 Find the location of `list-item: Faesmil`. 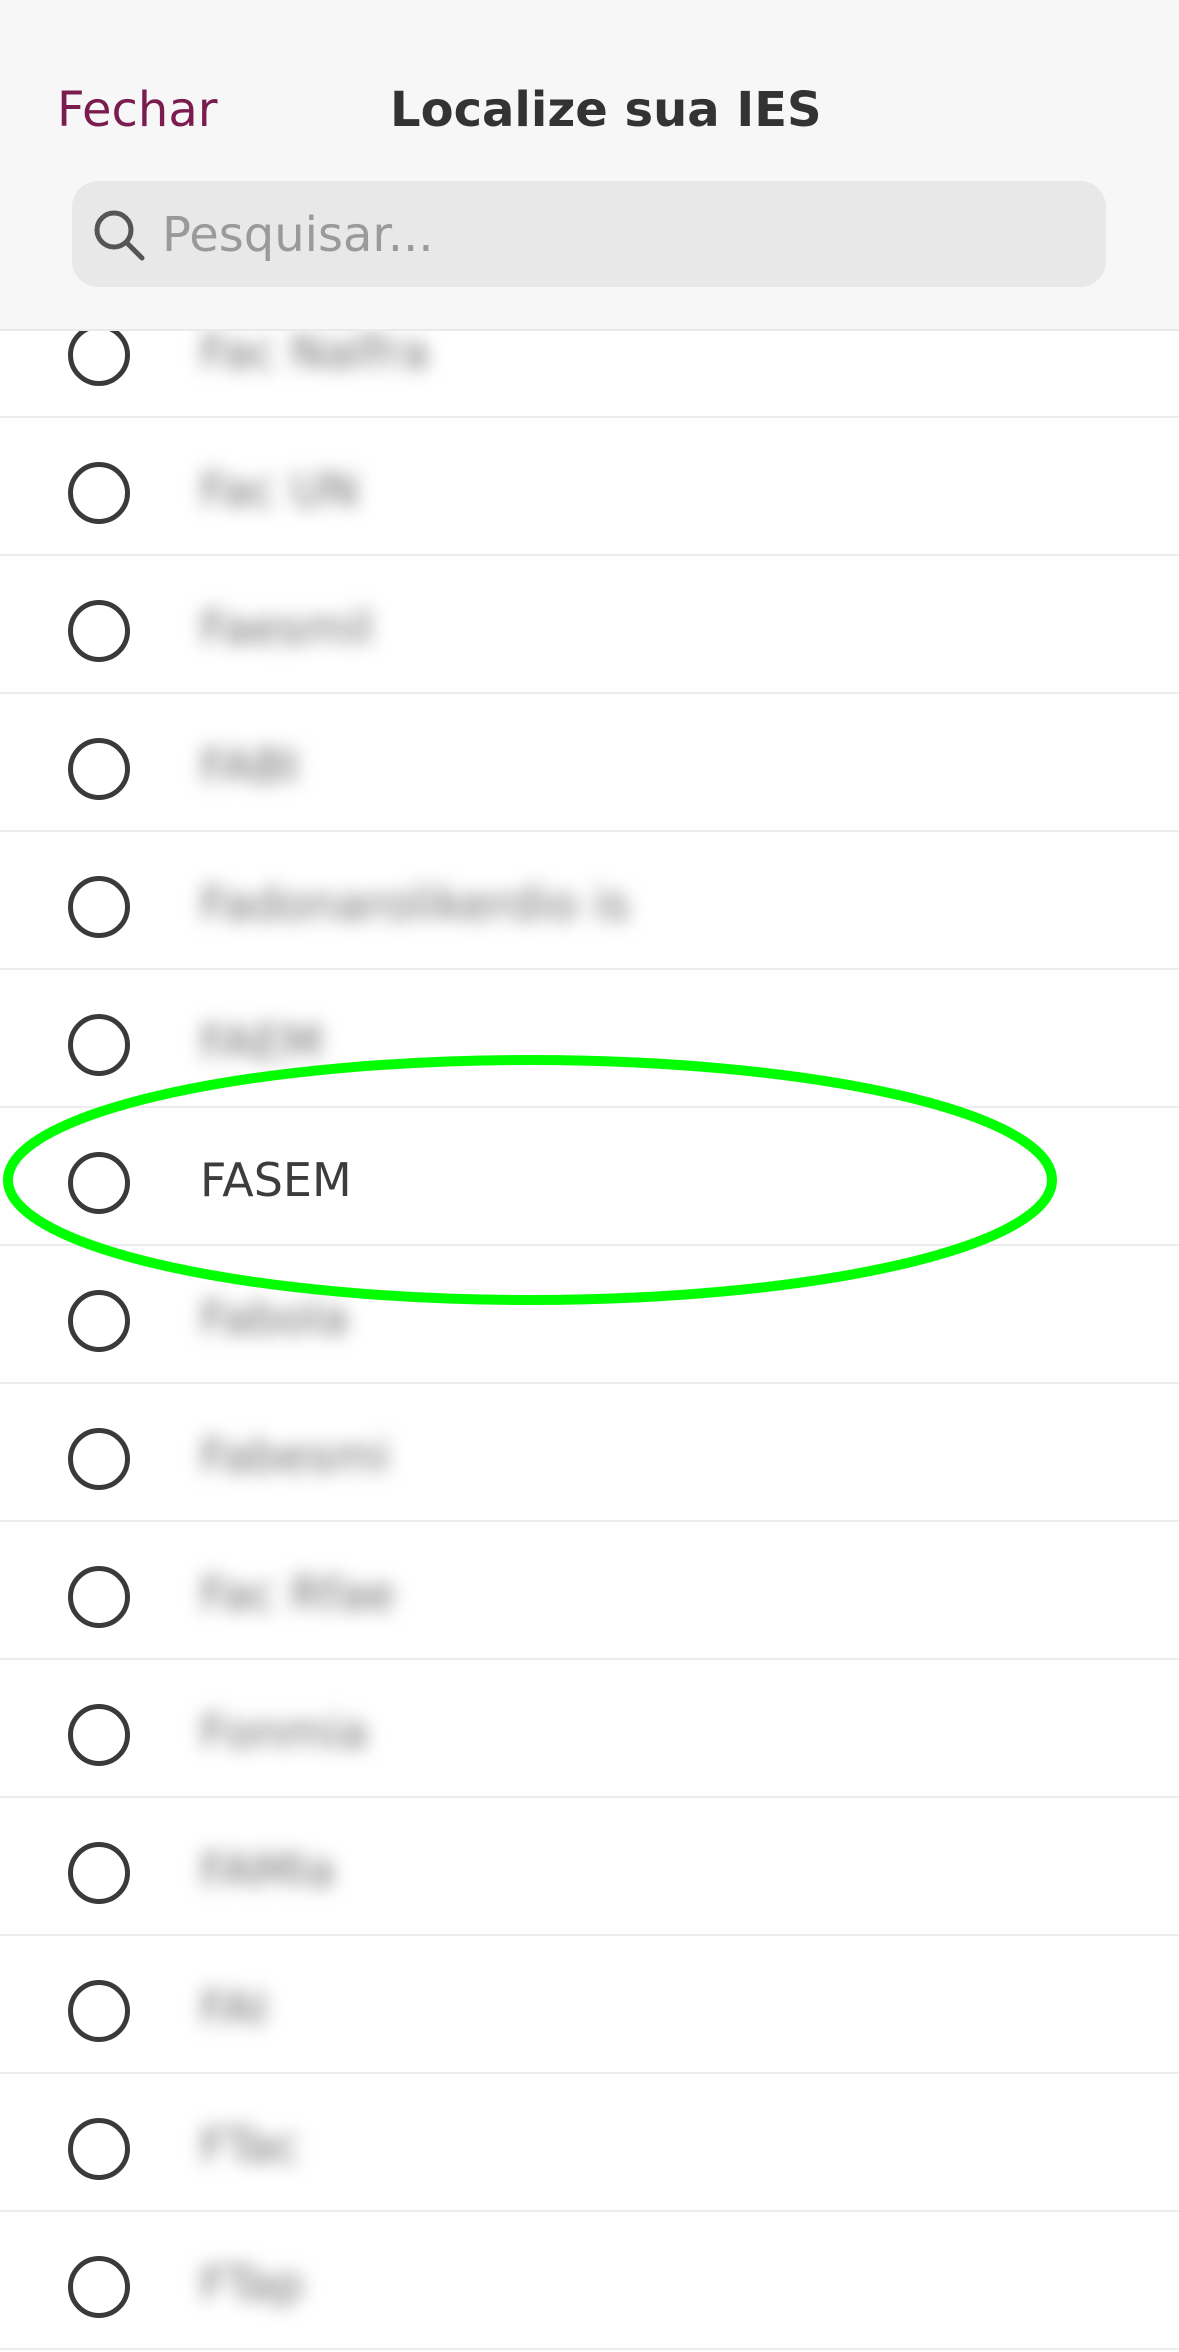

list-item: Faesmil is located at coordinates (589, 625).